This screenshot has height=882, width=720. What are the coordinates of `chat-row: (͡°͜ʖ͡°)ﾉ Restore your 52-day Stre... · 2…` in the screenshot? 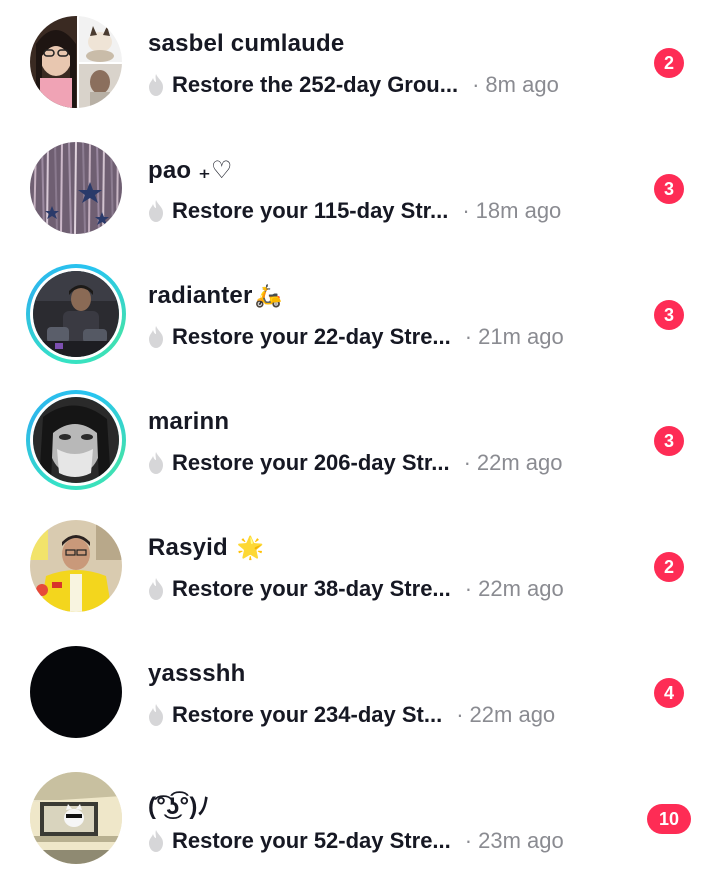 It's located at (360, 819).